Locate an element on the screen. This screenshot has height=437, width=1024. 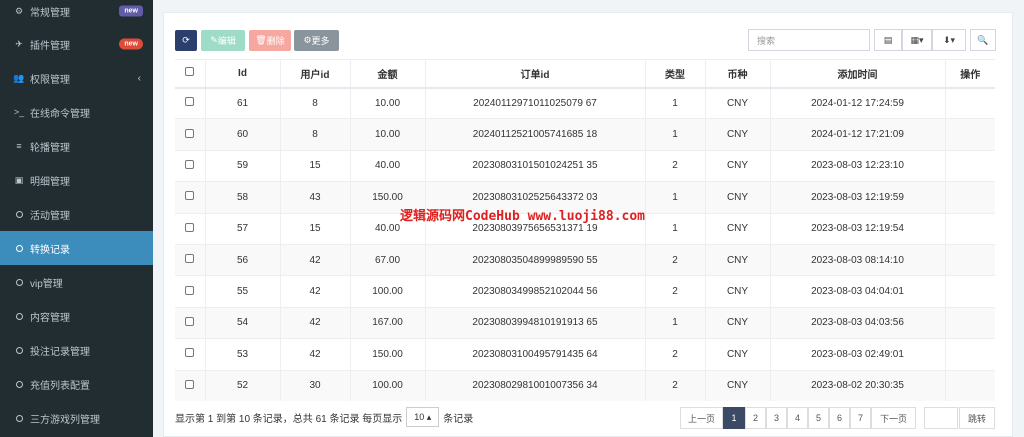
page-7-button: 7 is located at coordinates (860, 418).